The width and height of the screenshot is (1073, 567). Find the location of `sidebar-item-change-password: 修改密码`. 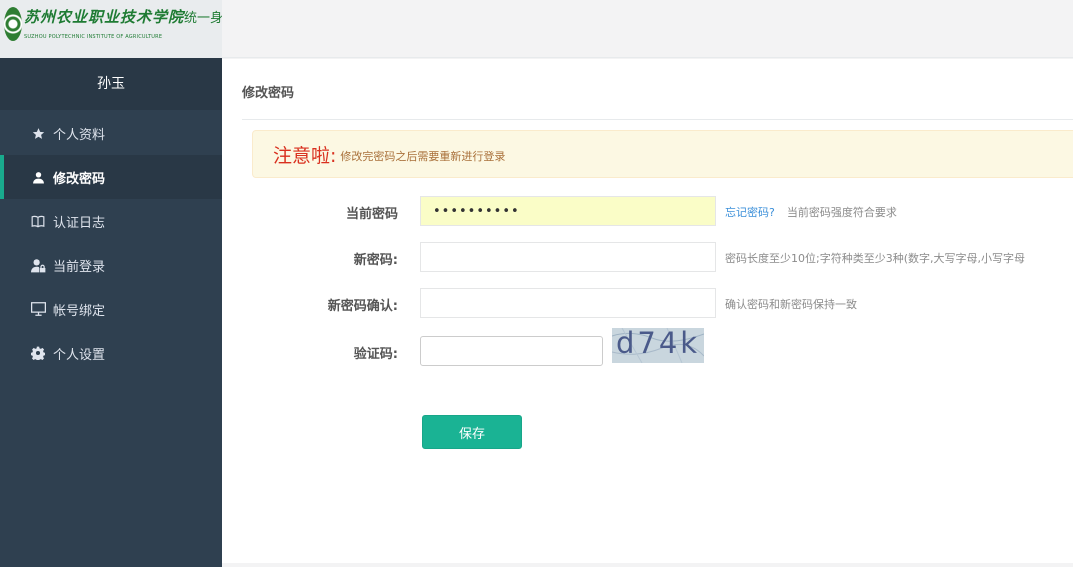

sidebar-item-change-password: 修改密码 is located at coordinates (111, 177).